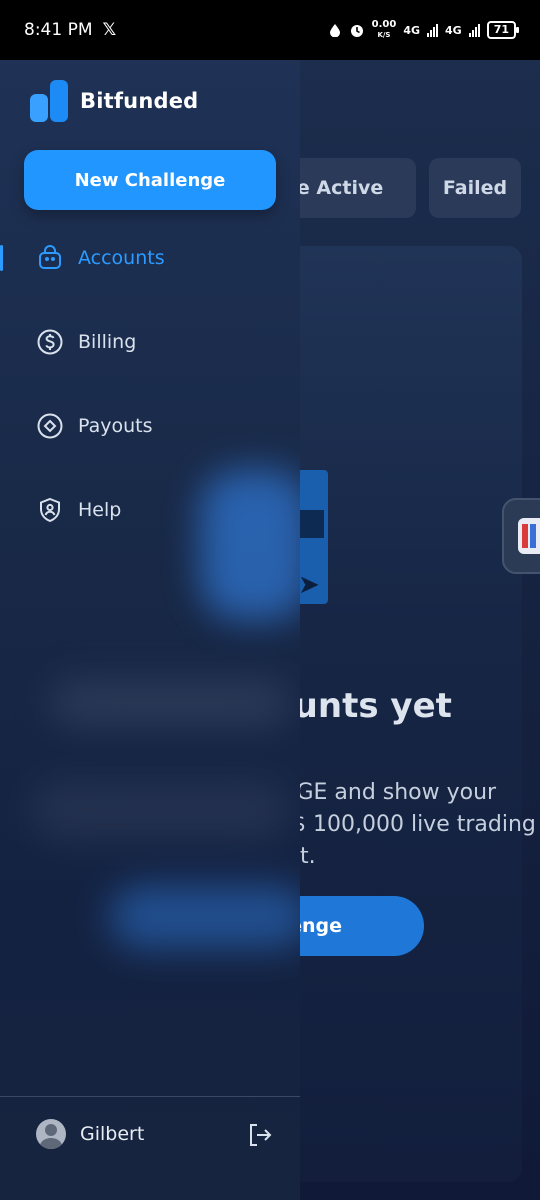 The height and width of the screenshot is (1200, 540). I want to click on sidebar-item-label: Billing, so click(107, 342).